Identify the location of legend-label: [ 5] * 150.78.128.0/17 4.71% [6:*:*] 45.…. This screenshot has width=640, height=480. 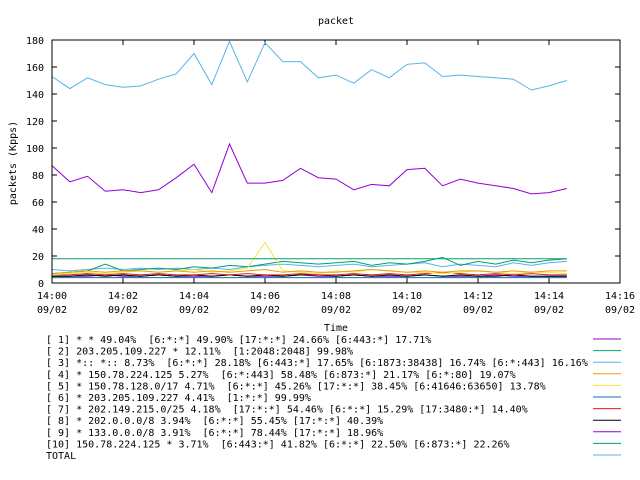
(296, 386).